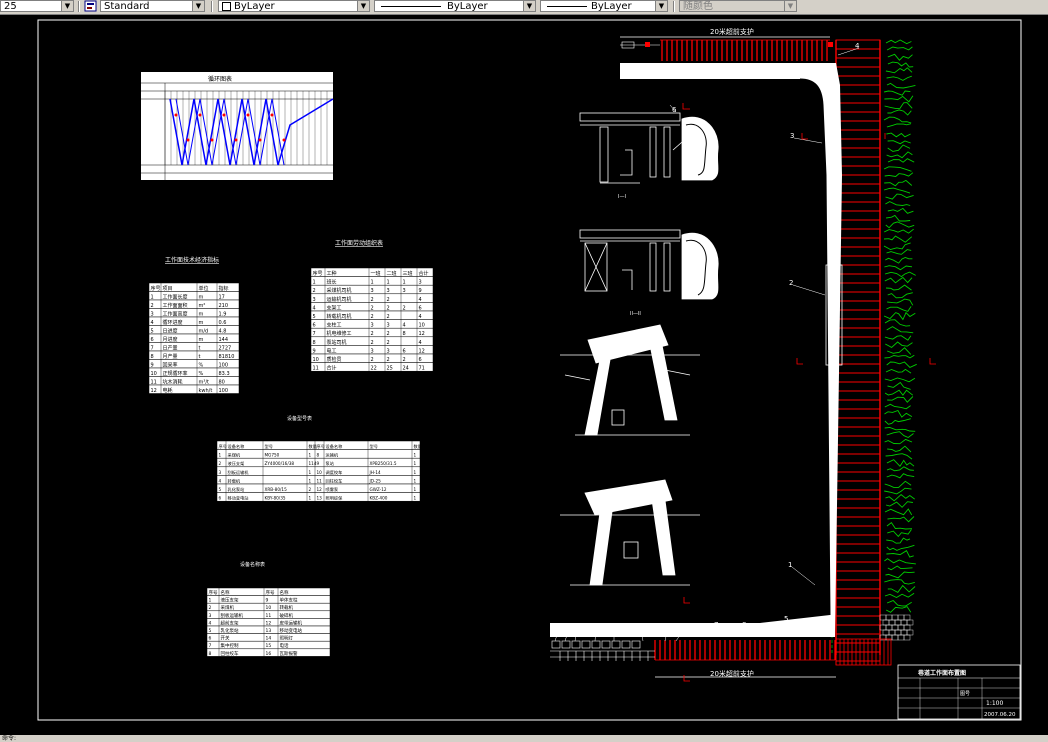 The image size is (1048, 742). What do you see at coordinates (210, 623) in the screenshot?
I see `legend-table-cell: 4` at bounding box center [210, 623].